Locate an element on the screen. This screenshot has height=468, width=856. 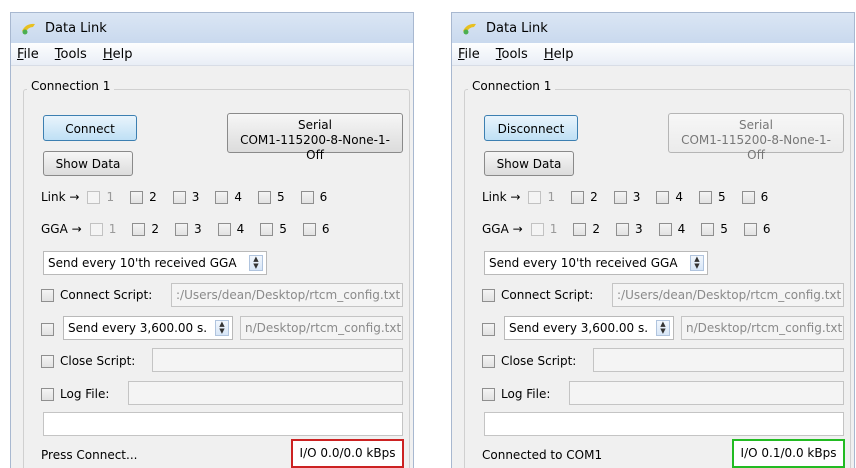
gga-num-4: 4 is located at coordinates (240, 229).